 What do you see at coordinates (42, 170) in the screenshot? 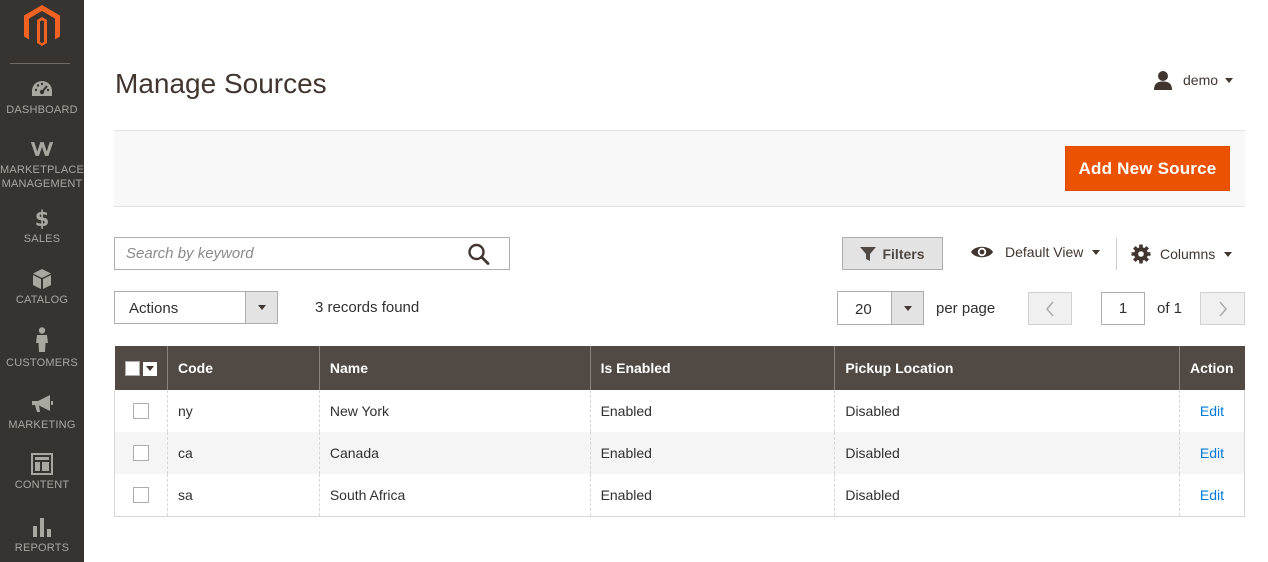
I see `sidebar-item-label-line1: MARKETPLACE` at bounding box center [42, 170].